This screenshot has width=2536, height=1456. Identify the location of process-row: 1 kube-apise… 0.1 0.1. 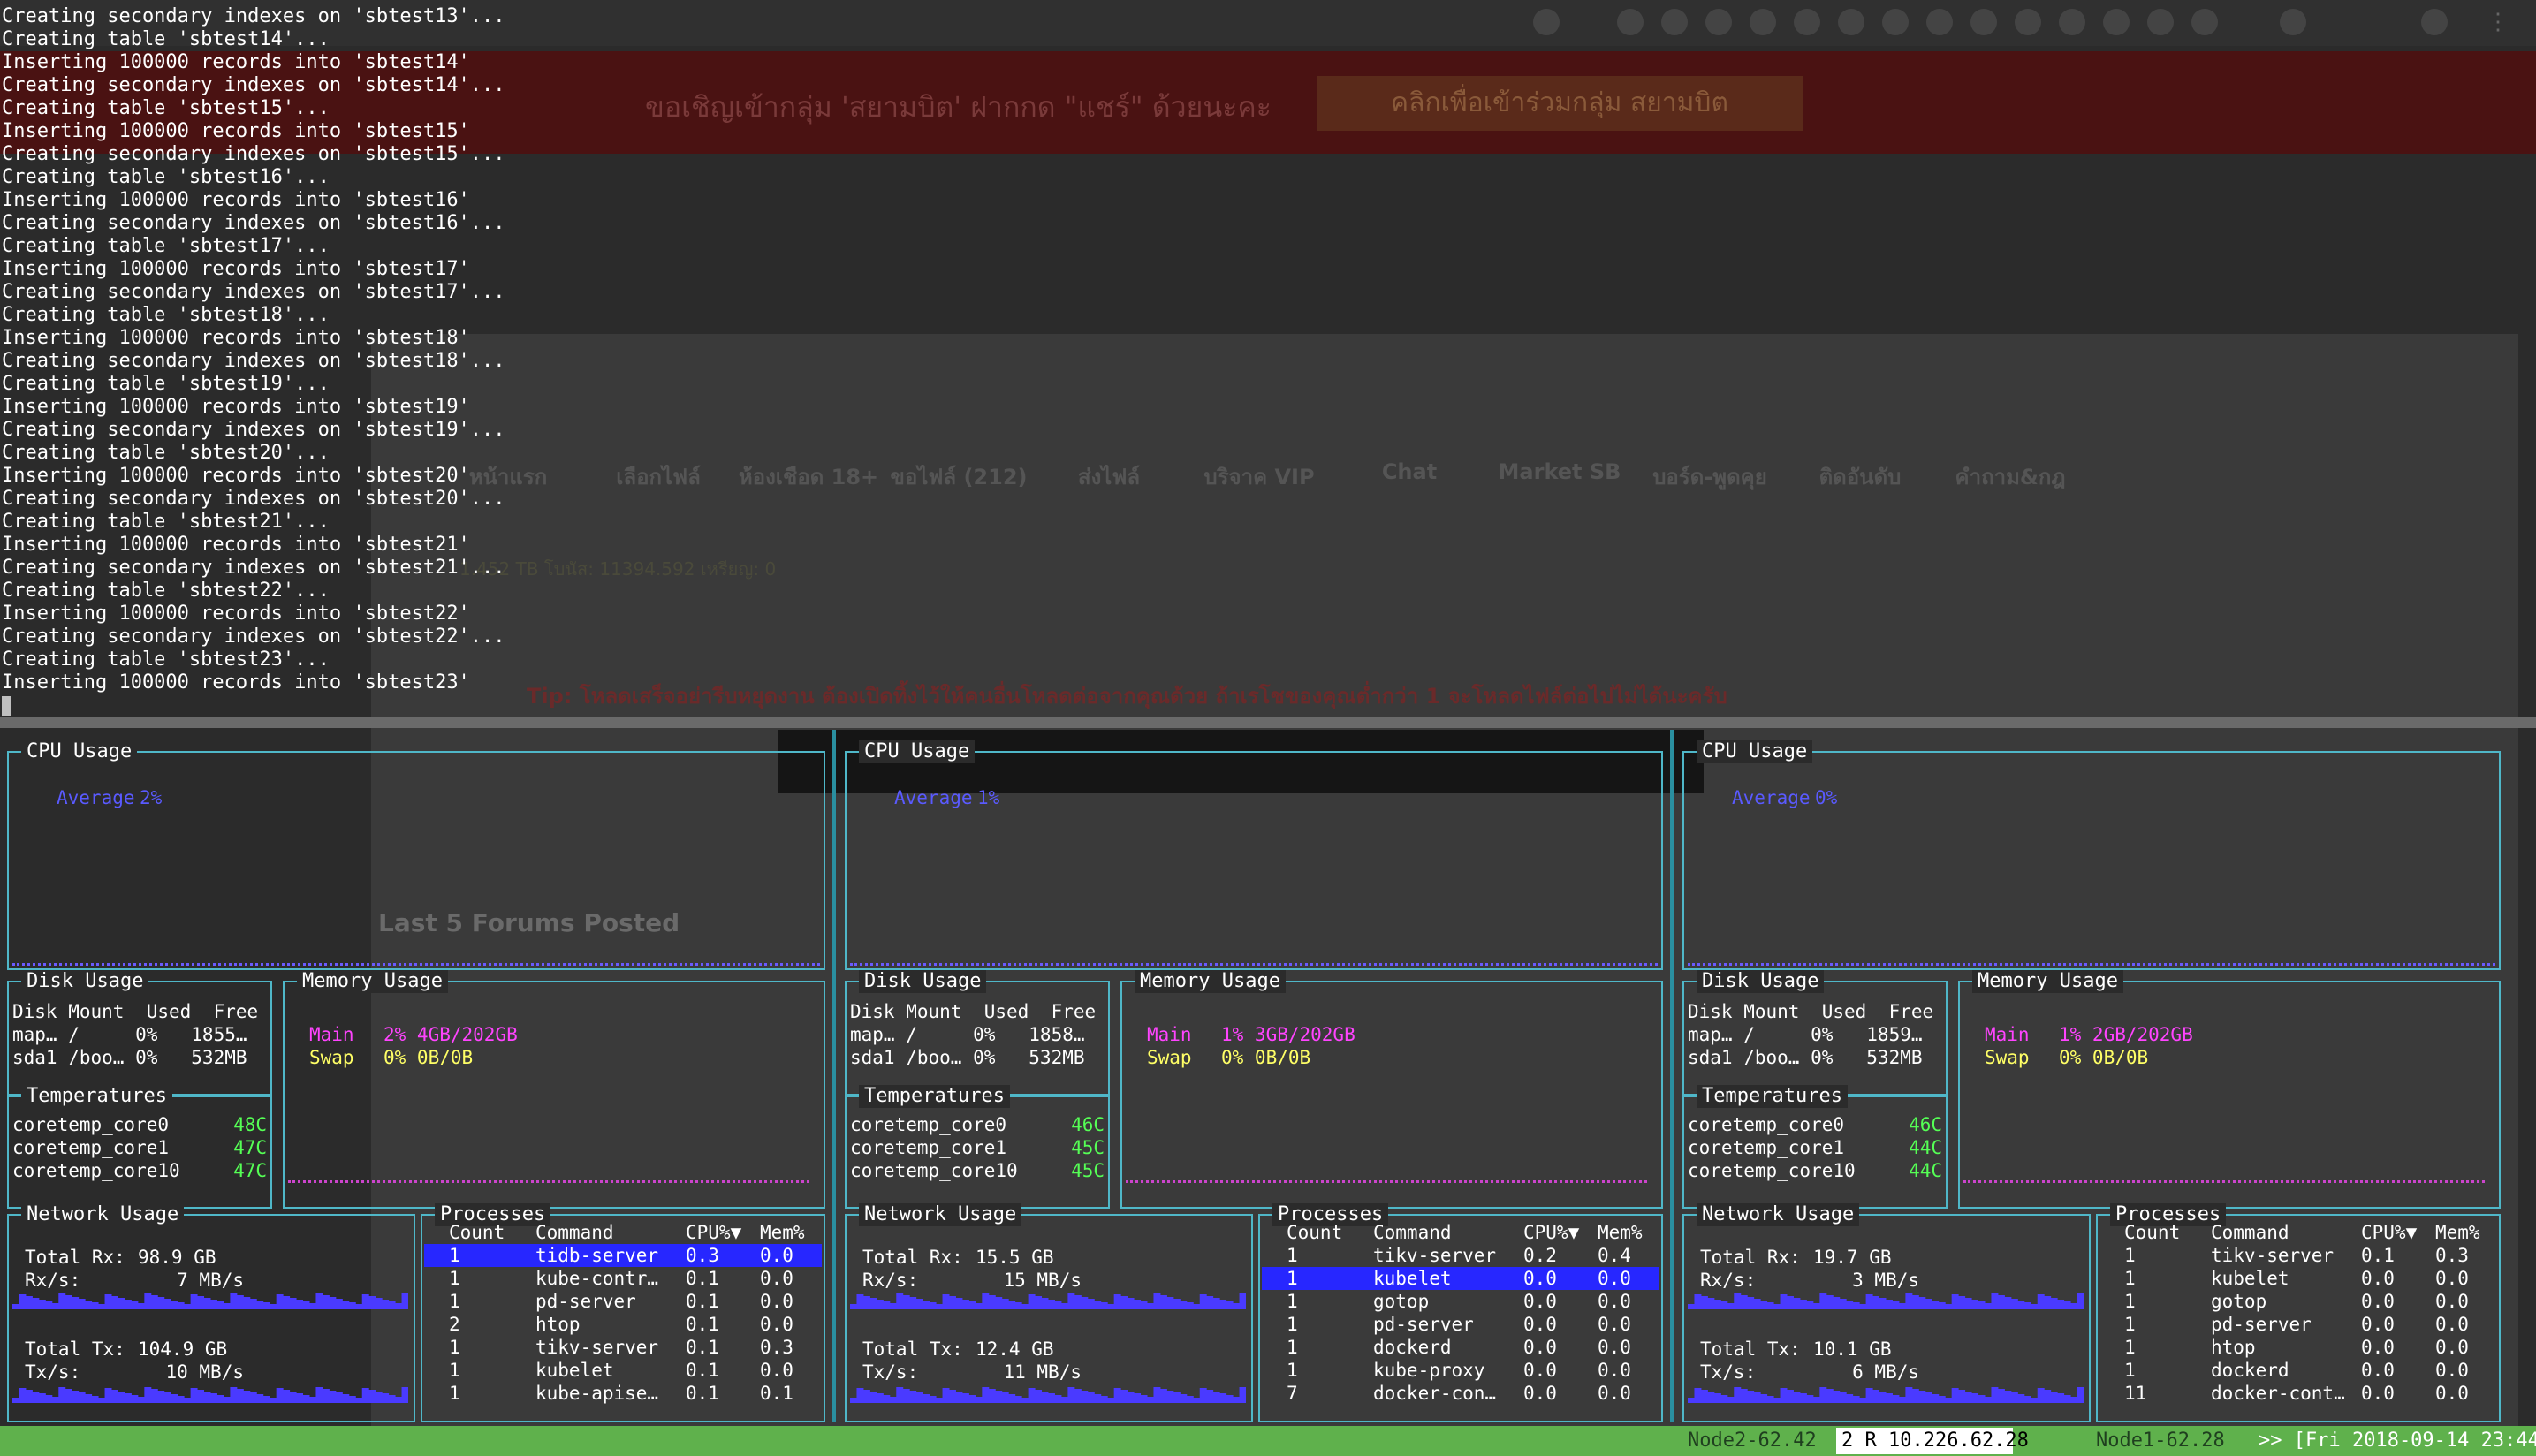
(623, 1393).